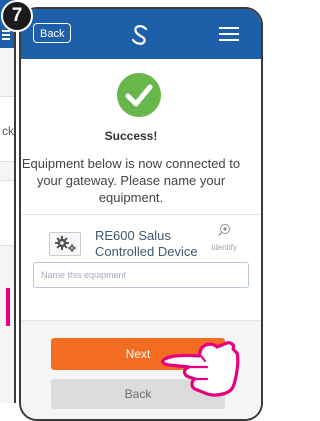 The width and height of the screenshot is (320, 421). I want to click on device-row: RE600 Salus Controlled Device Identify, so click(141, 240).